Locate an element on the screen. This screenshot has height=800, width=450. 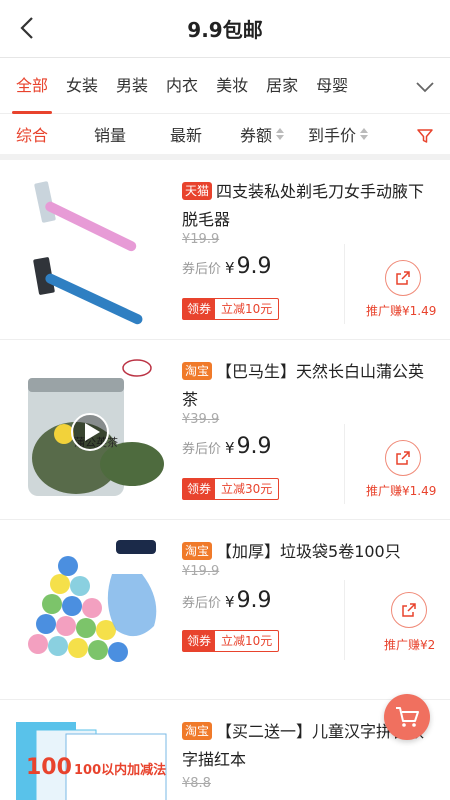
sort-sales: 销量 is located at coordinates (110, 134).